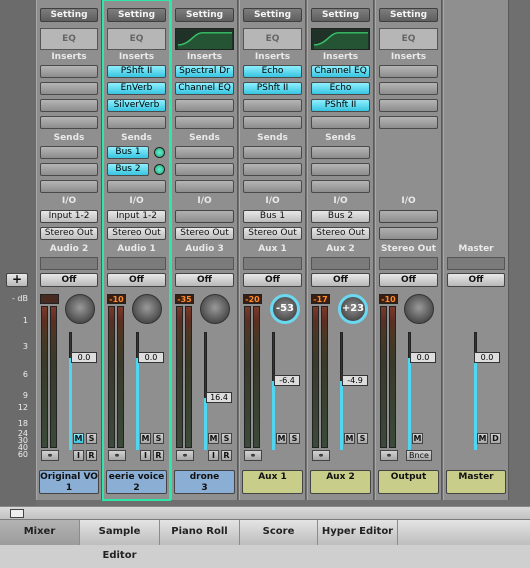  What do you see at coordinates (136, 88) in the screenshot?
I see `insert-slot: EnVerb` at bounding box center [136, 88].